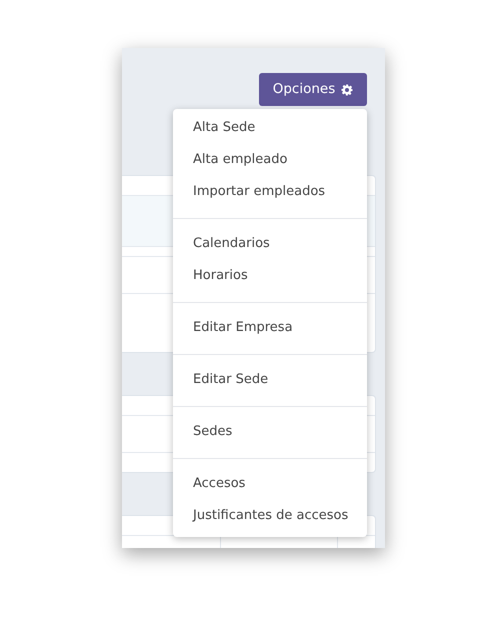 The image size is (500, 624). Describe the element at coordinates (270, 484) in the screenshot. I see `menu-item: Accesos` at that location.